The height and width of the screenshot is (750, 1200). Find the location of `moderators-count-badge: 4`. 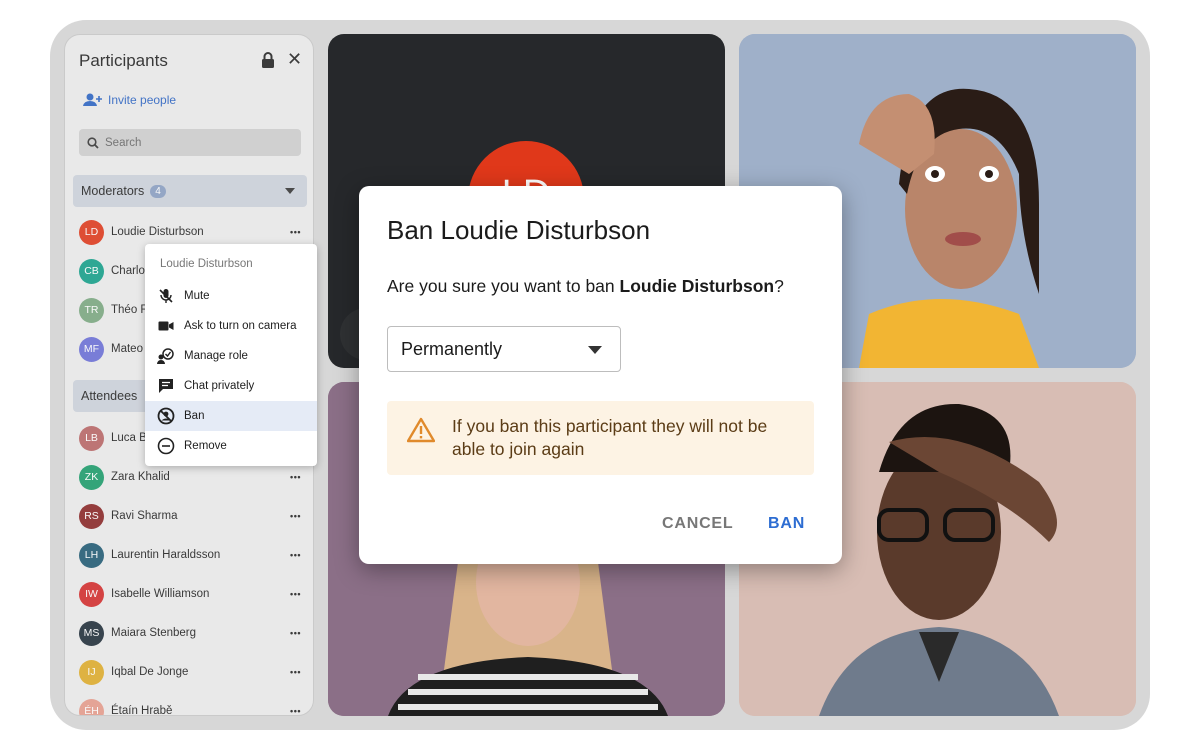

moderators-count-badge: 4 is located at coordinates (158, 191).